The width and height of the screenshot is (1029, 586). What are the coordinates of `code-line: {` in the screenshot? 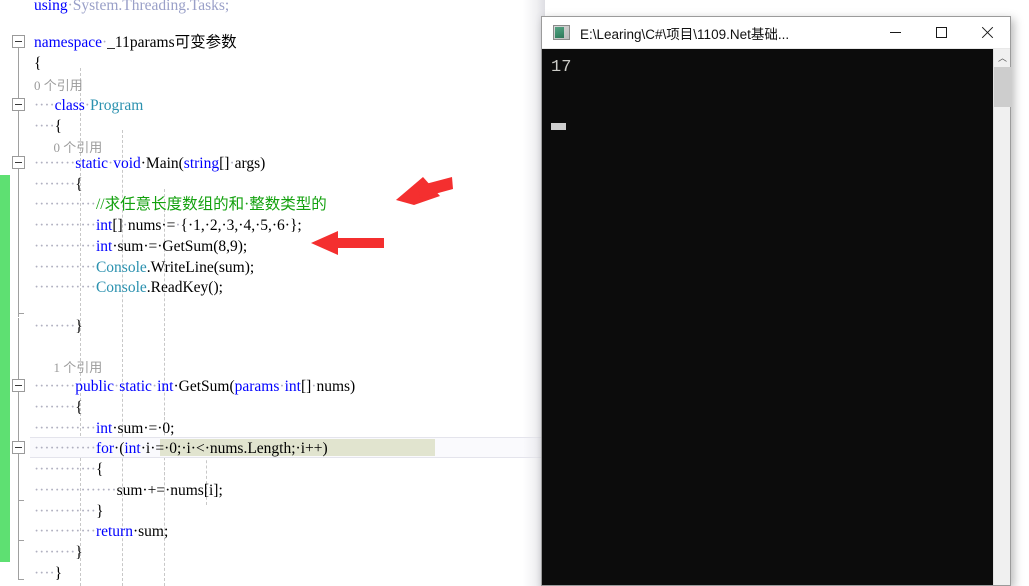 It's located at (37, 64).